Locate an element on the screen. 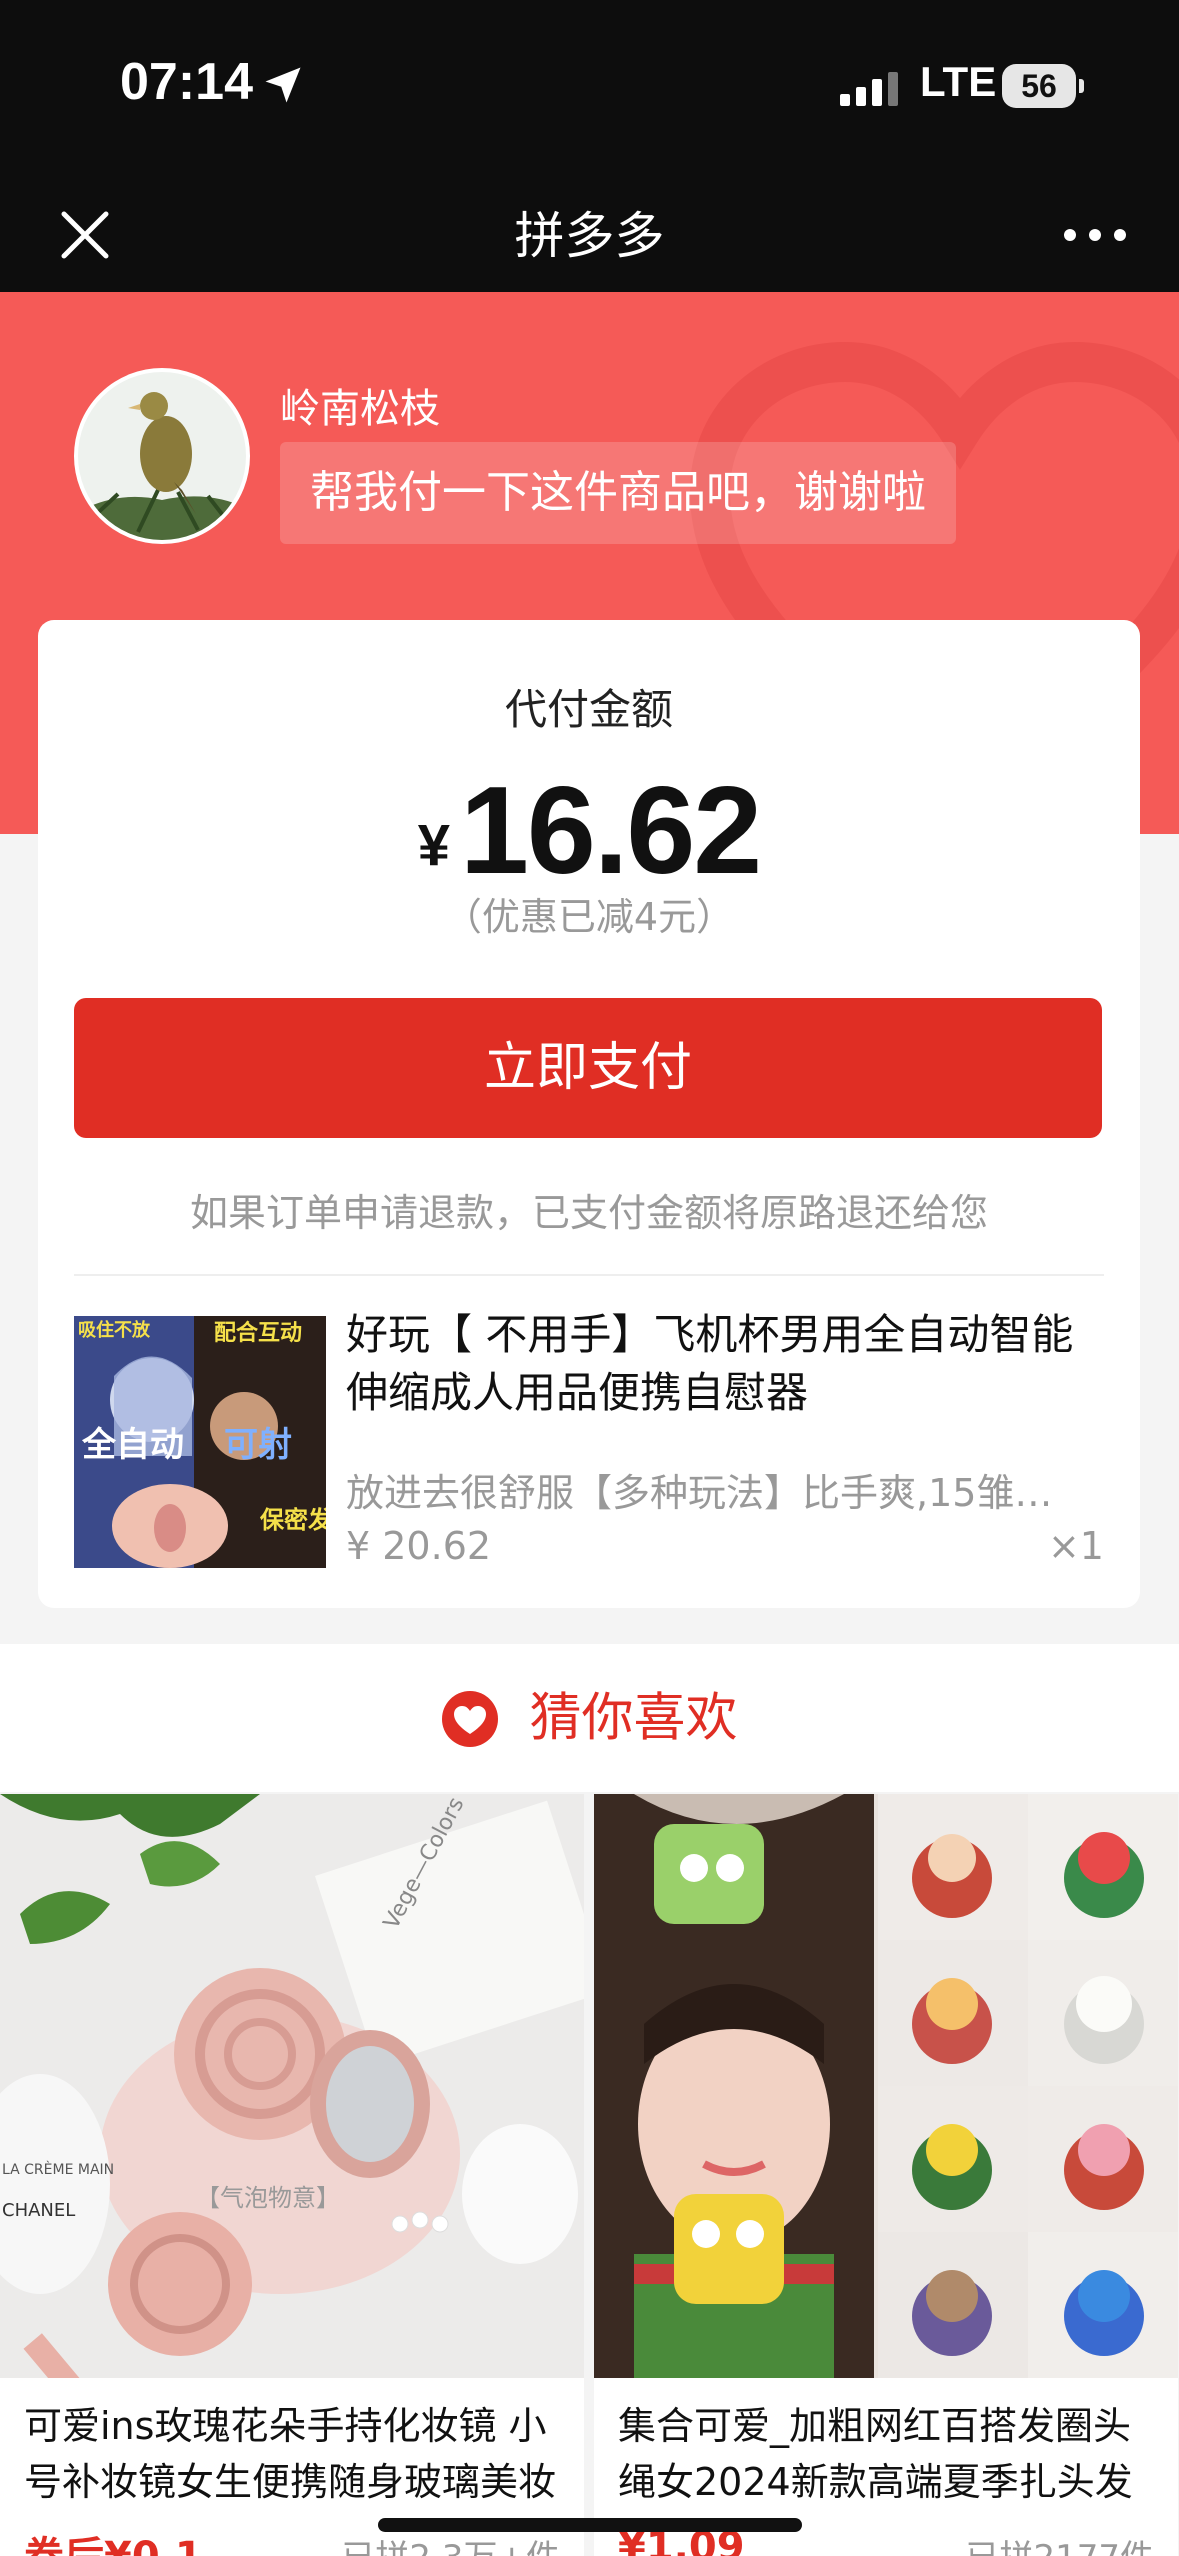 The image size is (1179, 2556). product-price: ¥ 20.62 is located at coordinates (419, 1546).